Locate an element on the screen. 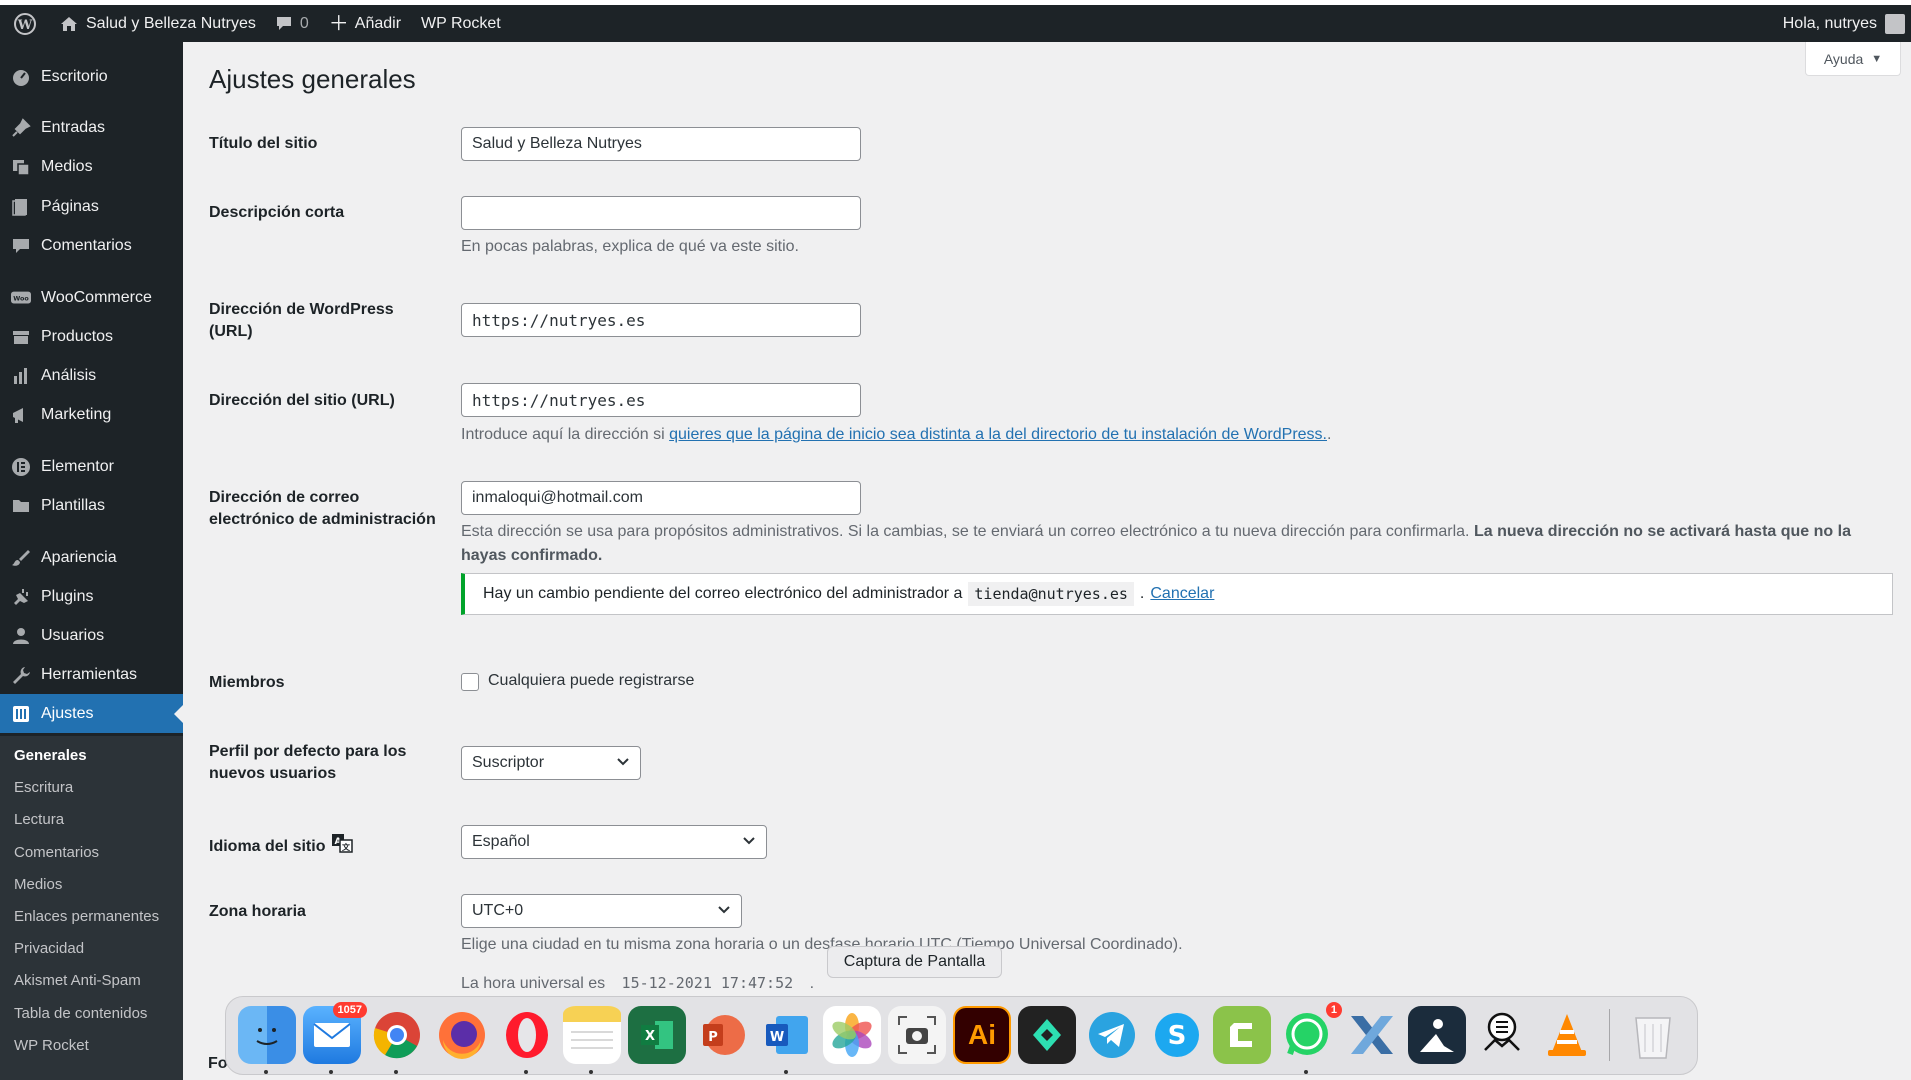 The width and height of the screenshot is (1911, 1080). anyone-can-register-label: Cualquiera puede registrarse is located at coordinates (591, 681).